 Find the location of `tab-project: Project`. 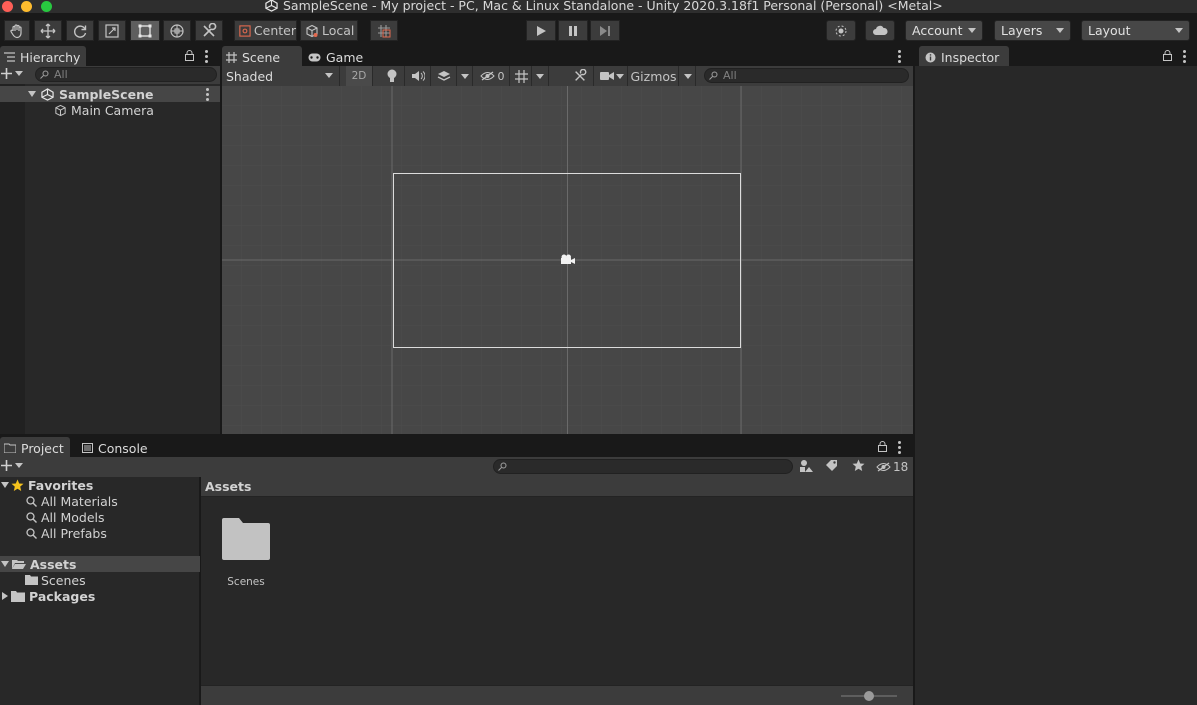

tab-project: Project is located at coordinates (35, 448).